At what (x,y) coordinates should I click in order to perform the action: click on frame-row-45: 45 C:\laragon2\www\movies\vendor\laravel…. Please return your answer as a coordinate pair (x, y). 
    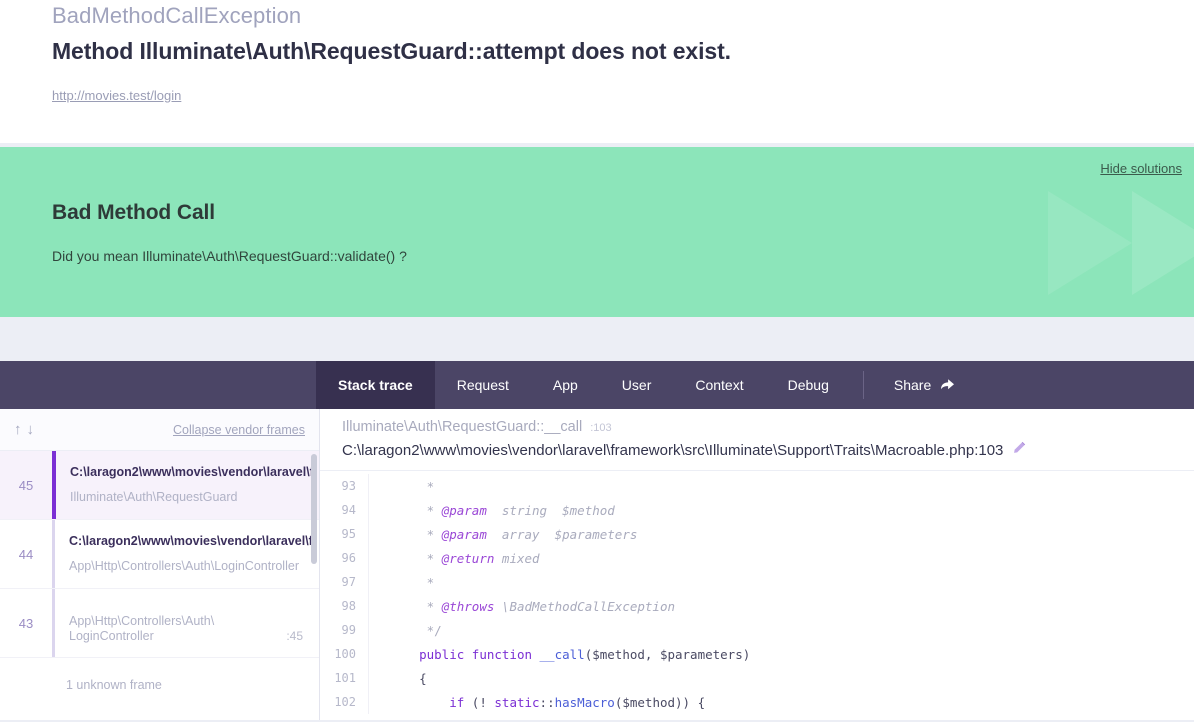
    Looking at the image, I should click on (159, 485).